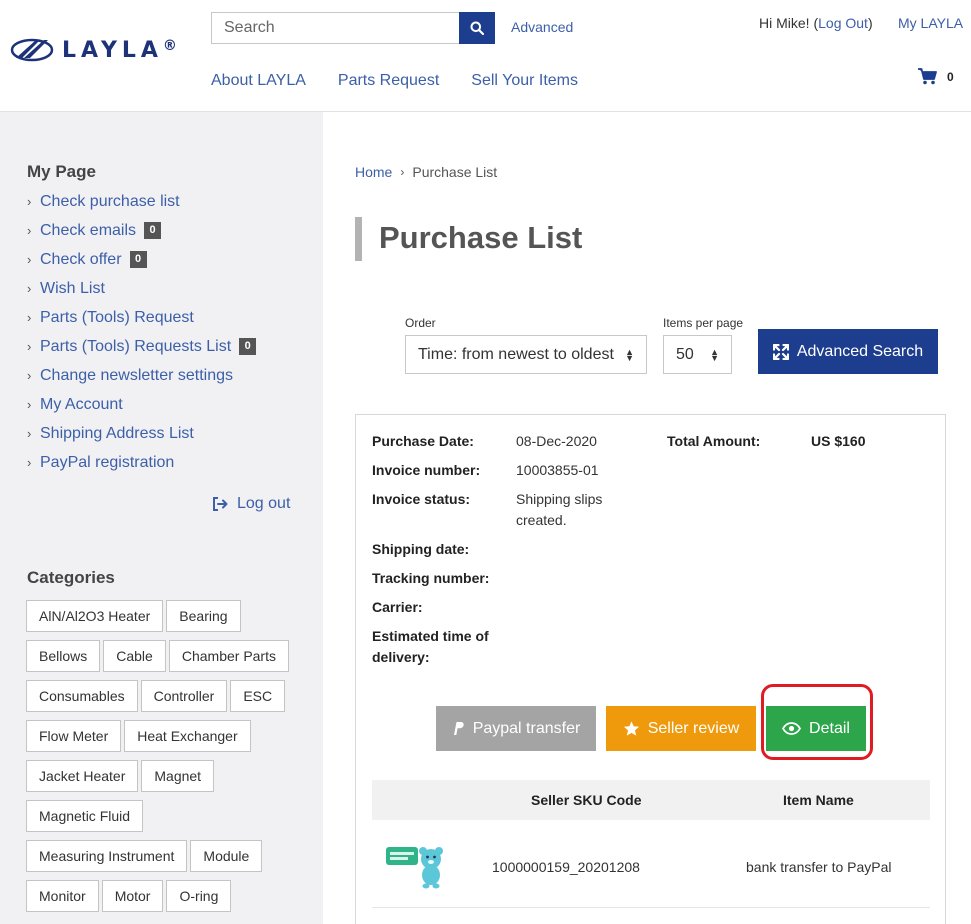 This screenshot has height=924, width=971. I want to click on category-tag: Jacket Heater, so click(82, 776).